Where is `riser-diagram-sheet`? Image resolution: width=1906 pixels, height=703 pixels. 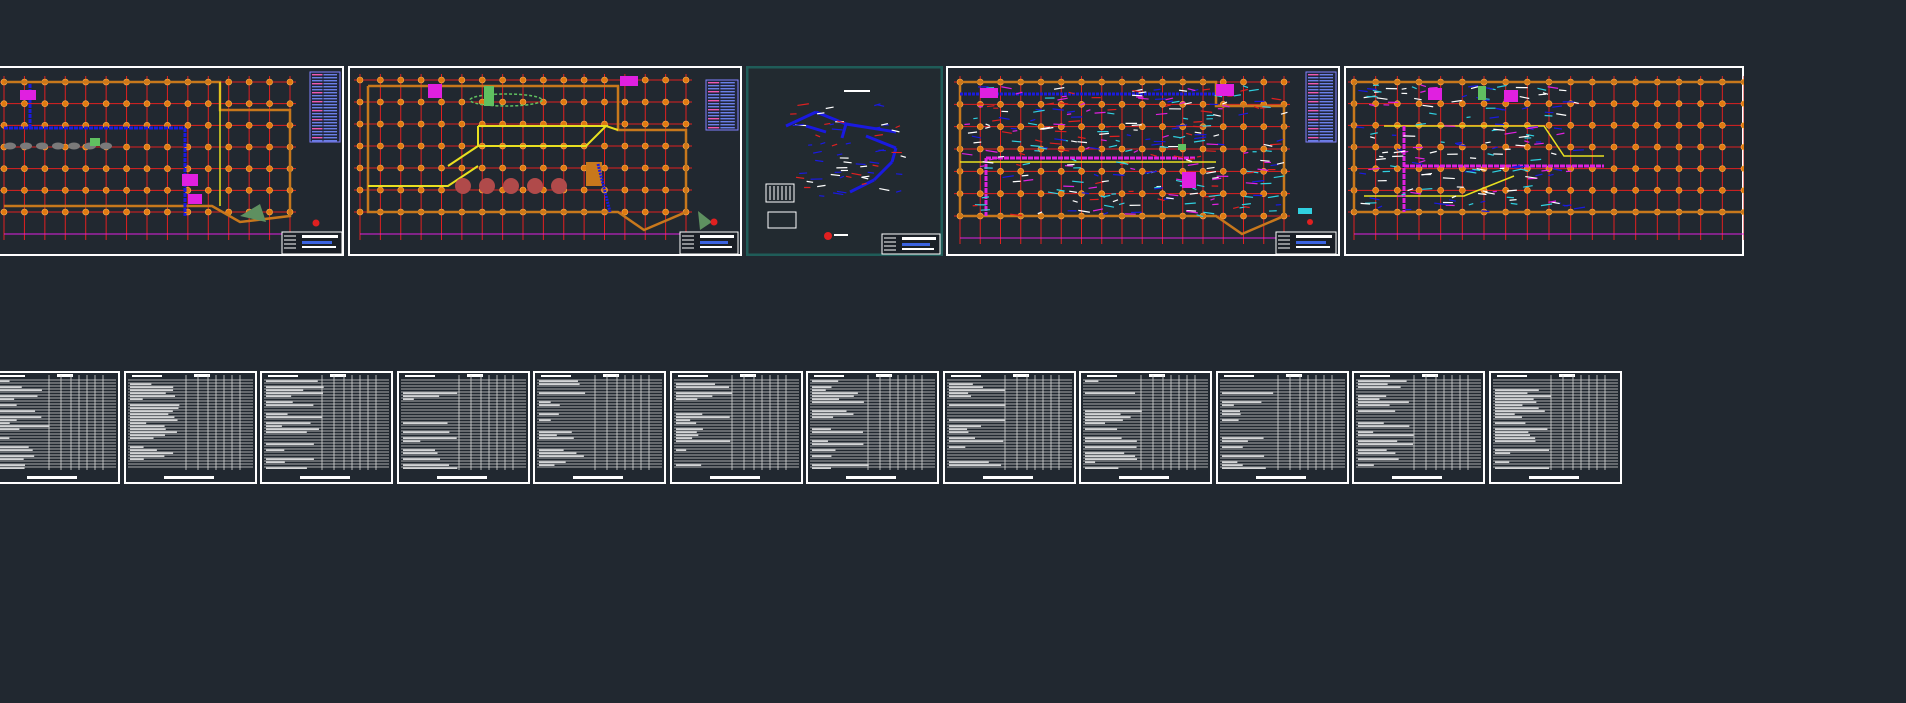
riser-diagram-sheet is located at coordinates (844, 161).